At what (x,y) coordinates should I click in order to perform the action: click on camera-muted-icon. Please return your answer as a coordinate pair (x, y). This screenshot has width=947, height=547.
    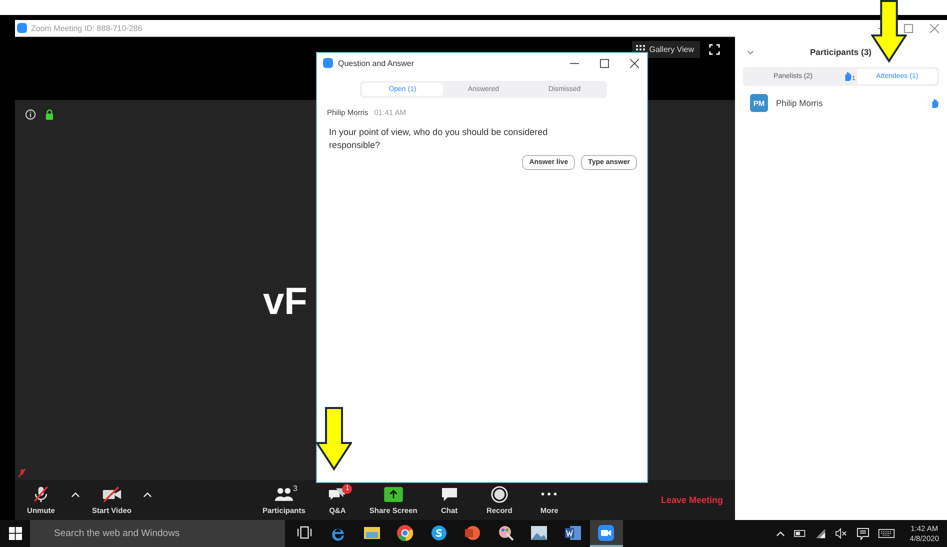
    Looking at the image, I should click on (112, 494).